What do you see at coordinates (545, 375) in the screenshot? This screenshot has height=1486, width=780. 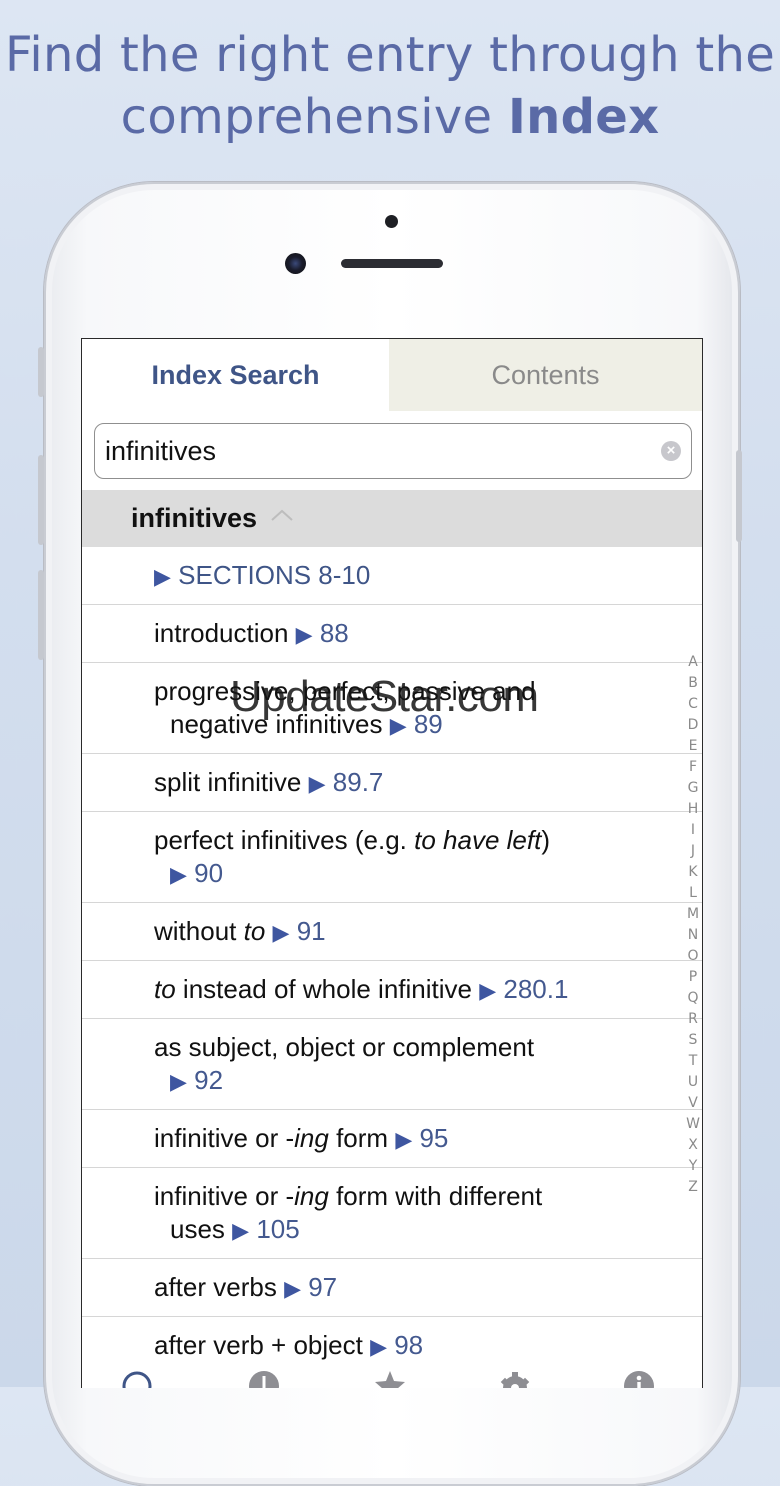 I see `tab-contents: Contents` at bounding box center [545, 375].